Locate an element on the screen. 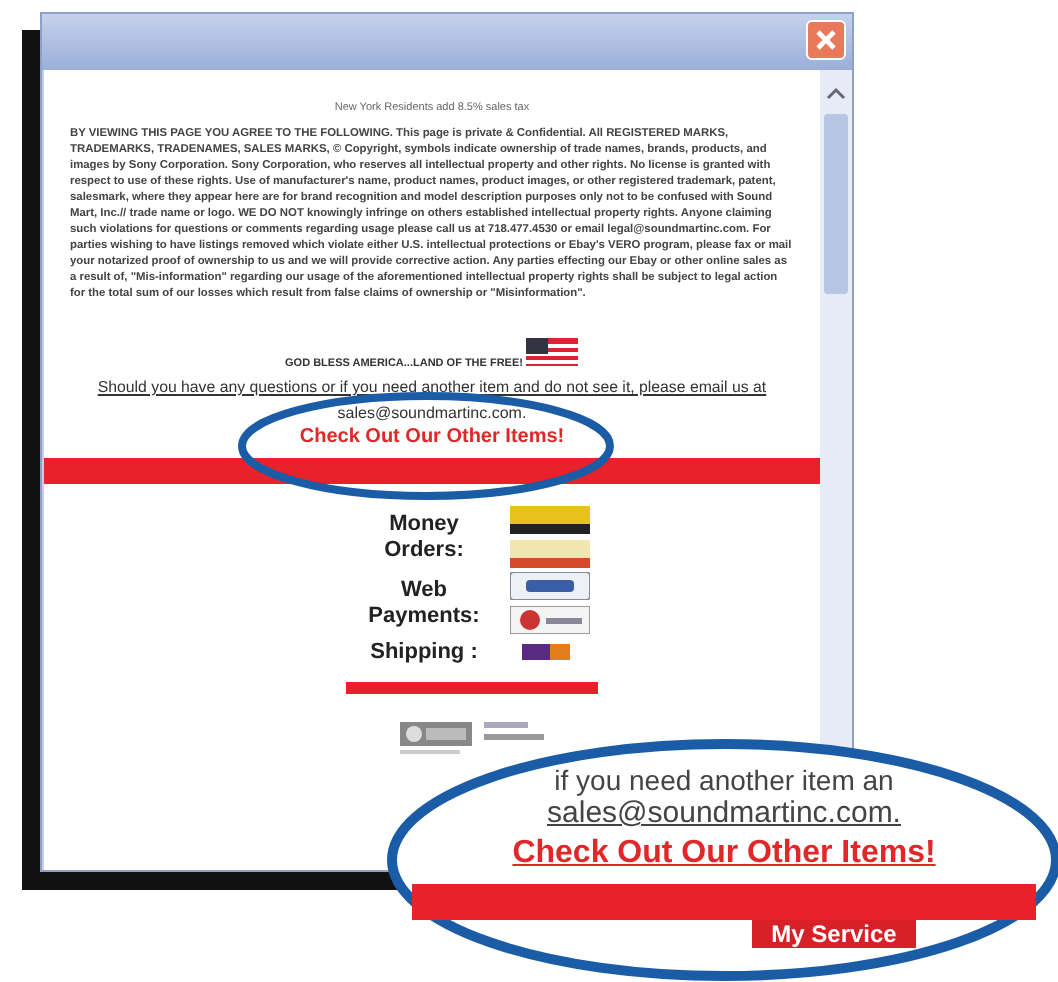  money-order-logo-icon is located at coordinates (550, 520).